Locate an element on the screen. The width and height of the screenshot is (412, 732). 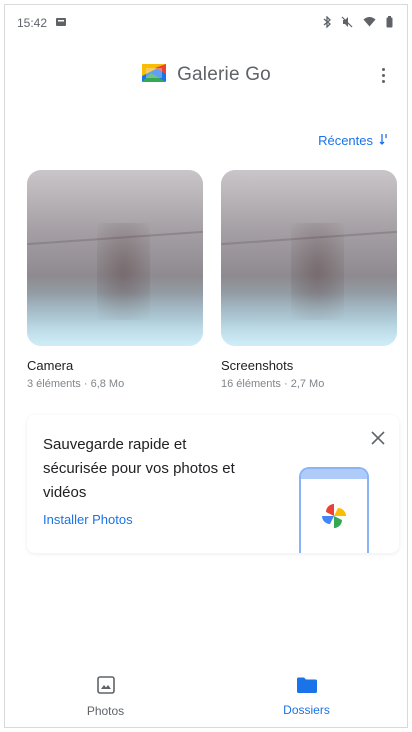
folder-screenshots: Screenshots 16 éléments · 2,7 Mo is located at coordinates (309, 280).